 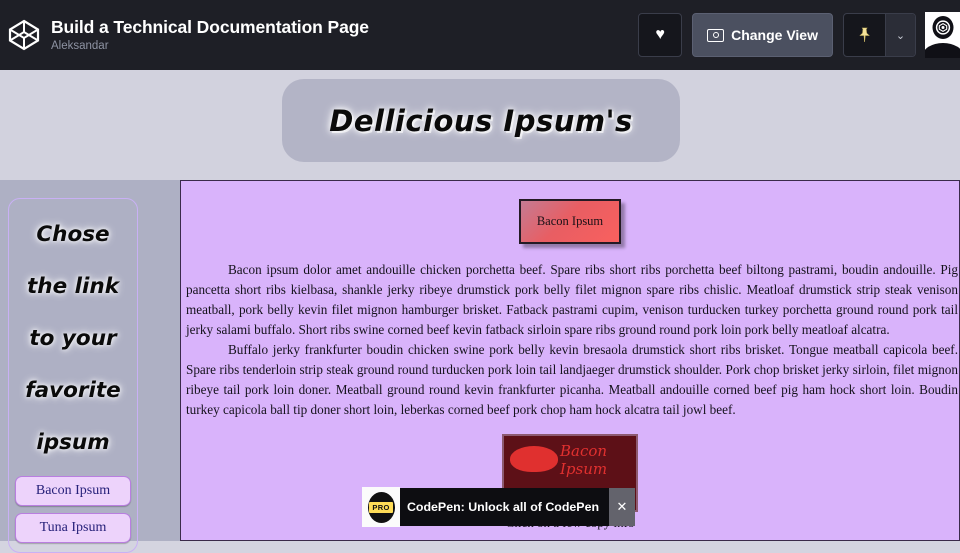 I want to click on pin-icon, so click(x=864, y=35).